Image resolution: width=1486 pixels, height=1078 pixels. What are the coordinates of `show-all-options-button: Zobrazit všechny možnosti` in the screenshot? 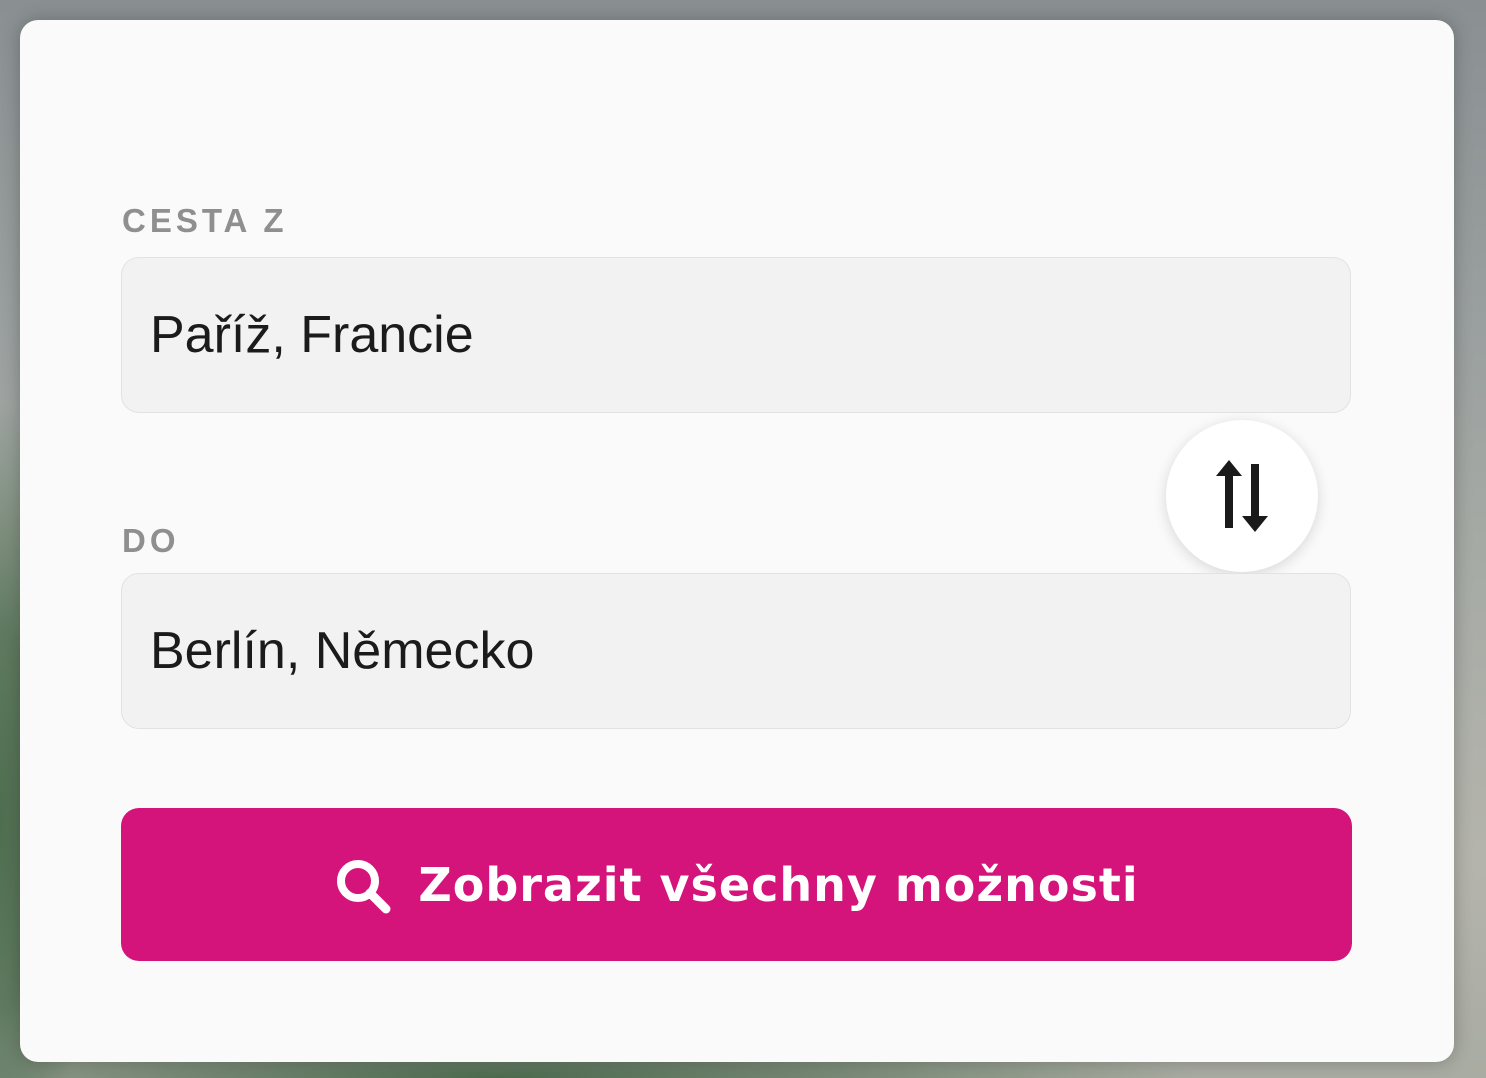 It's located at (736, 884).